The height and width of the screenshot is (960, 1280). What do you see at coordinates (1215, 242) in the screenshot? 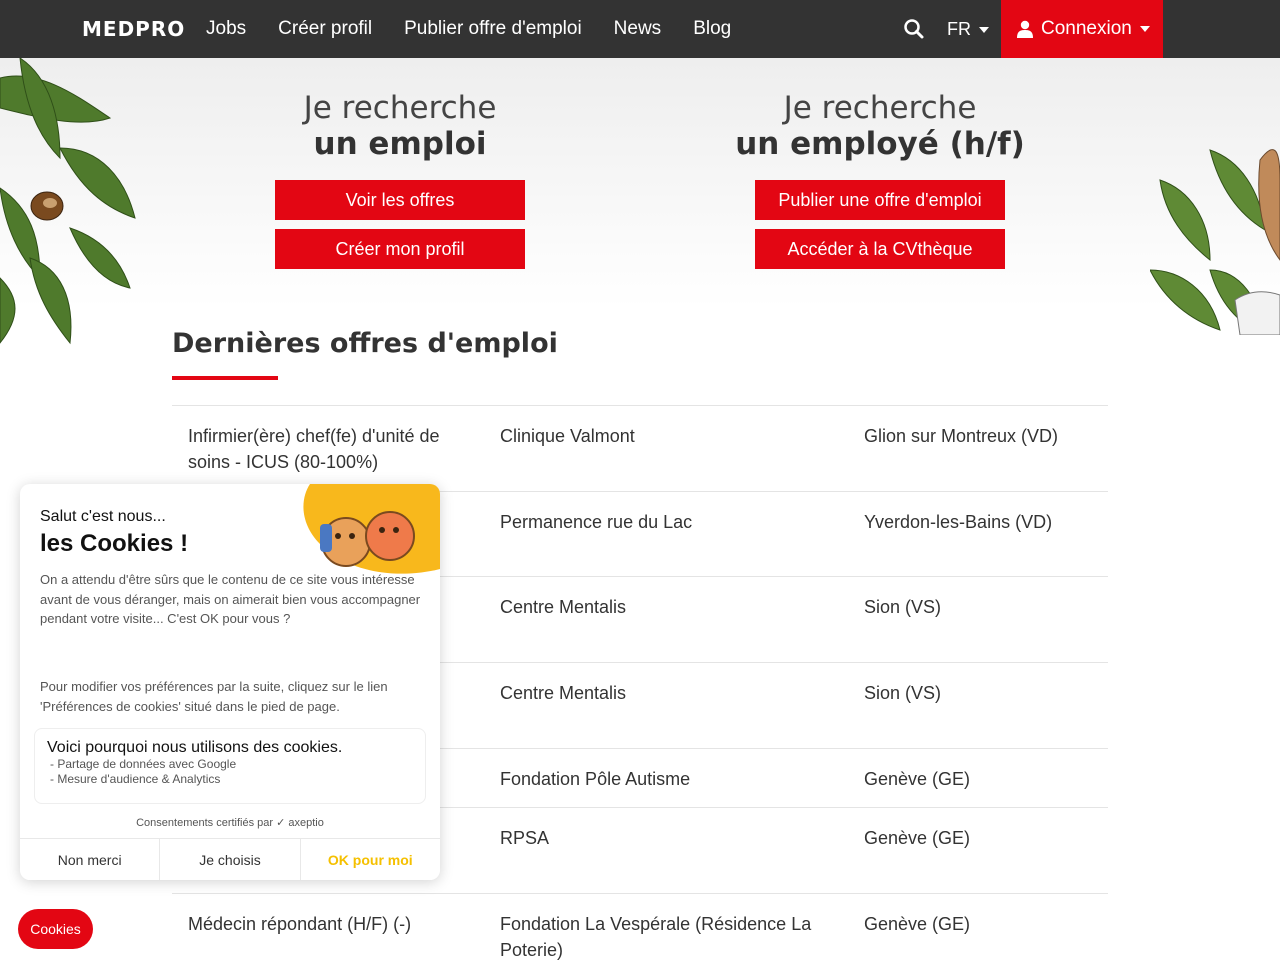
I see `decorative-illustration-right` at bounding box center [1215, 242].